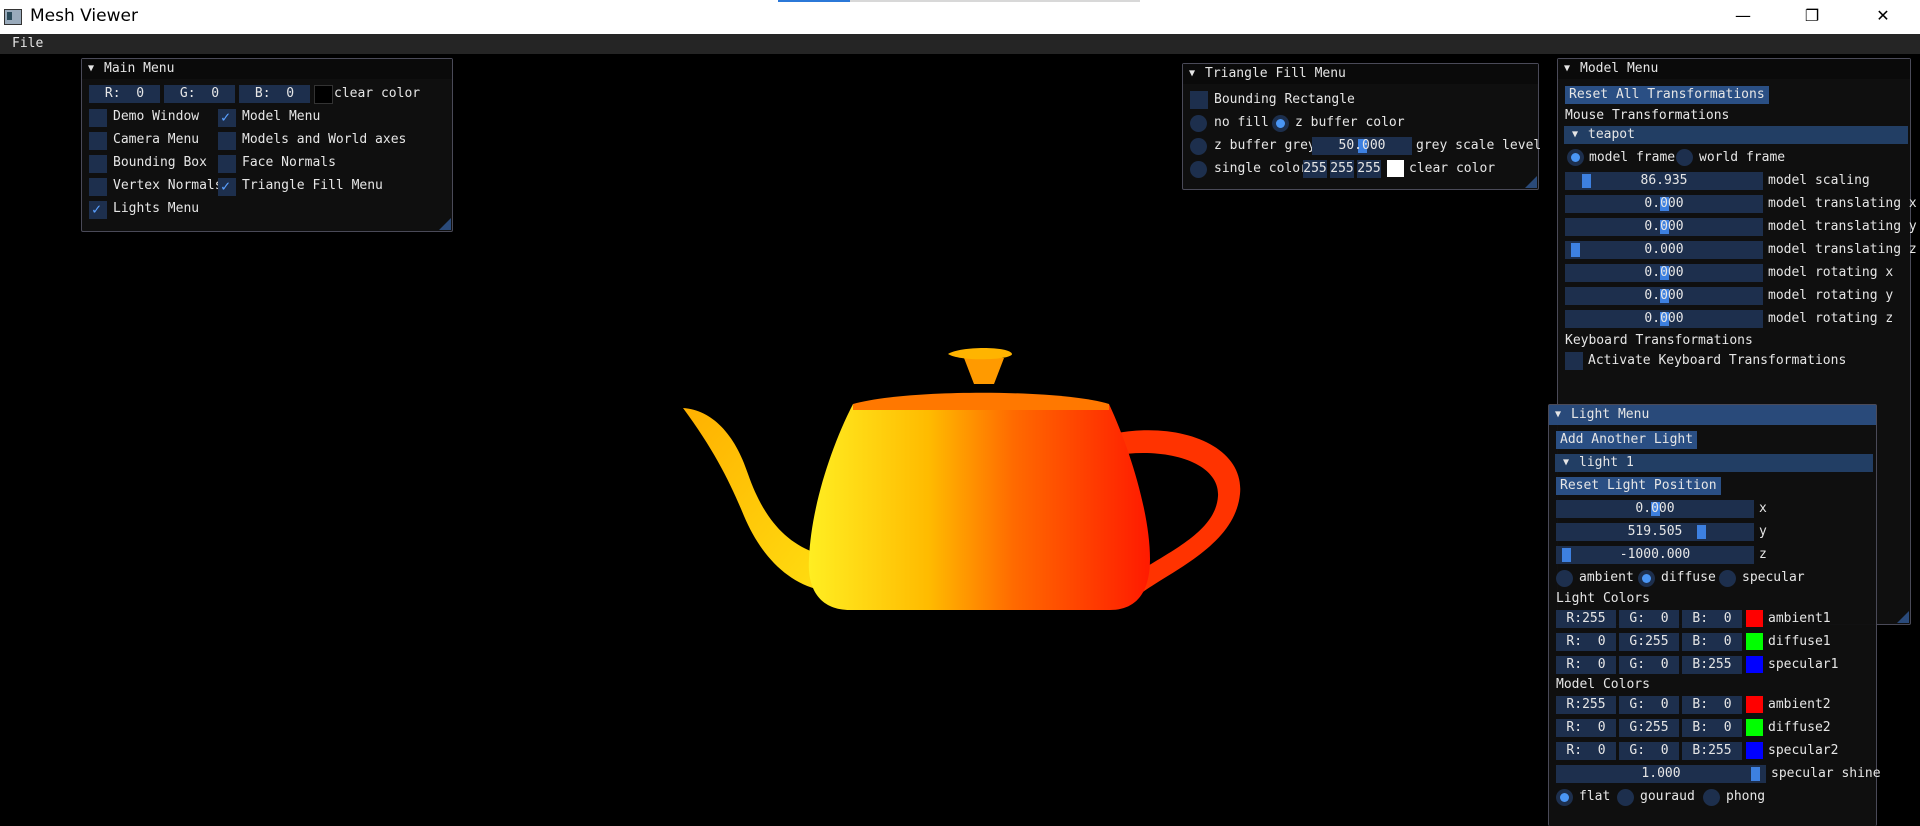  Describe the element at coordinates (1754, 750) in the screenshot. I see `specular2-swatch` at that location.